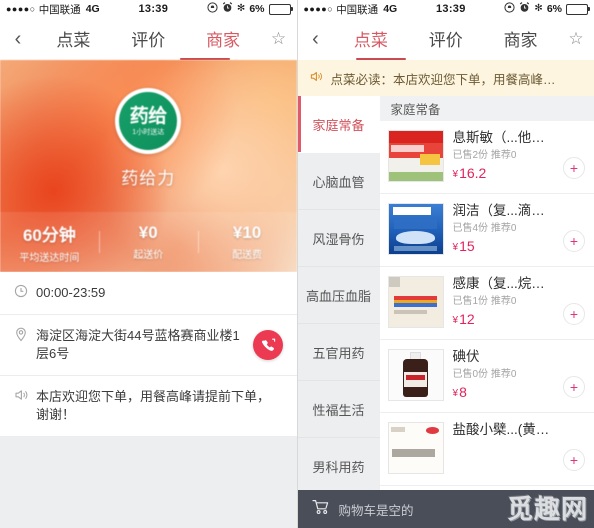  I want to click on business-hours-text: 00:00-23:59, so click(71, 292).